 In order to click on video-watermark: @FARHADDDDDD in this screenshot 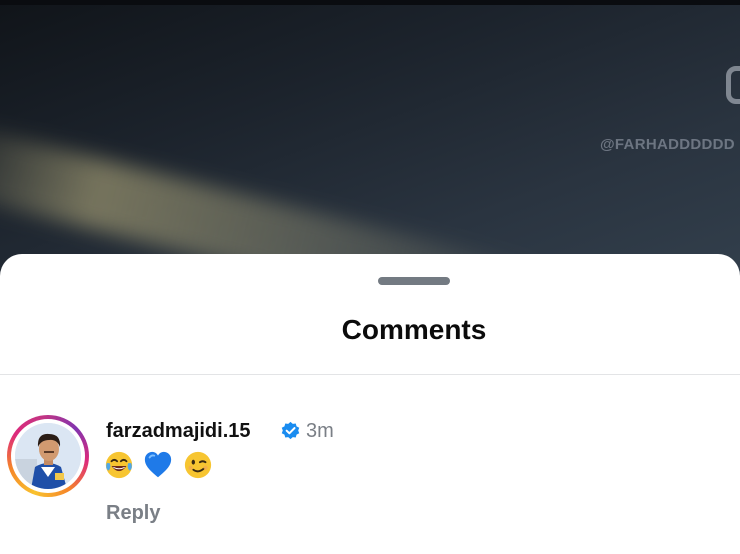, I will do `click(667, 144)`.